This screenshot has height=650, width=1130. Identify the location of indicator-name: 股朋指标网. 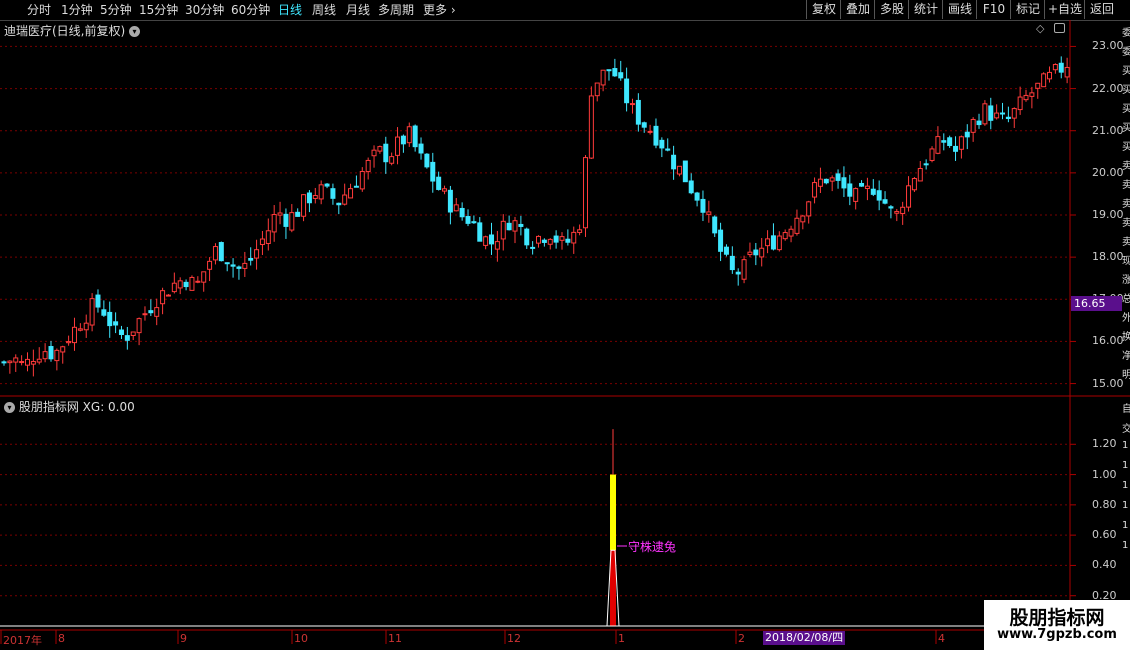
(48, 407).